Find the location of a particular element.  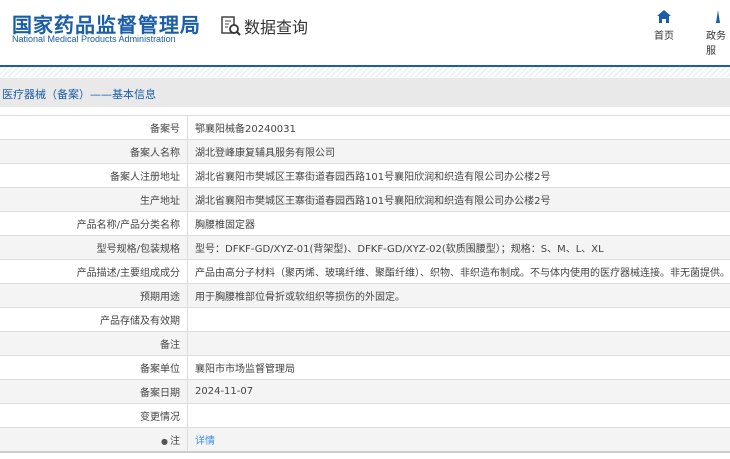

row-label-text: 备案号 is located at coordinates (165, 129).